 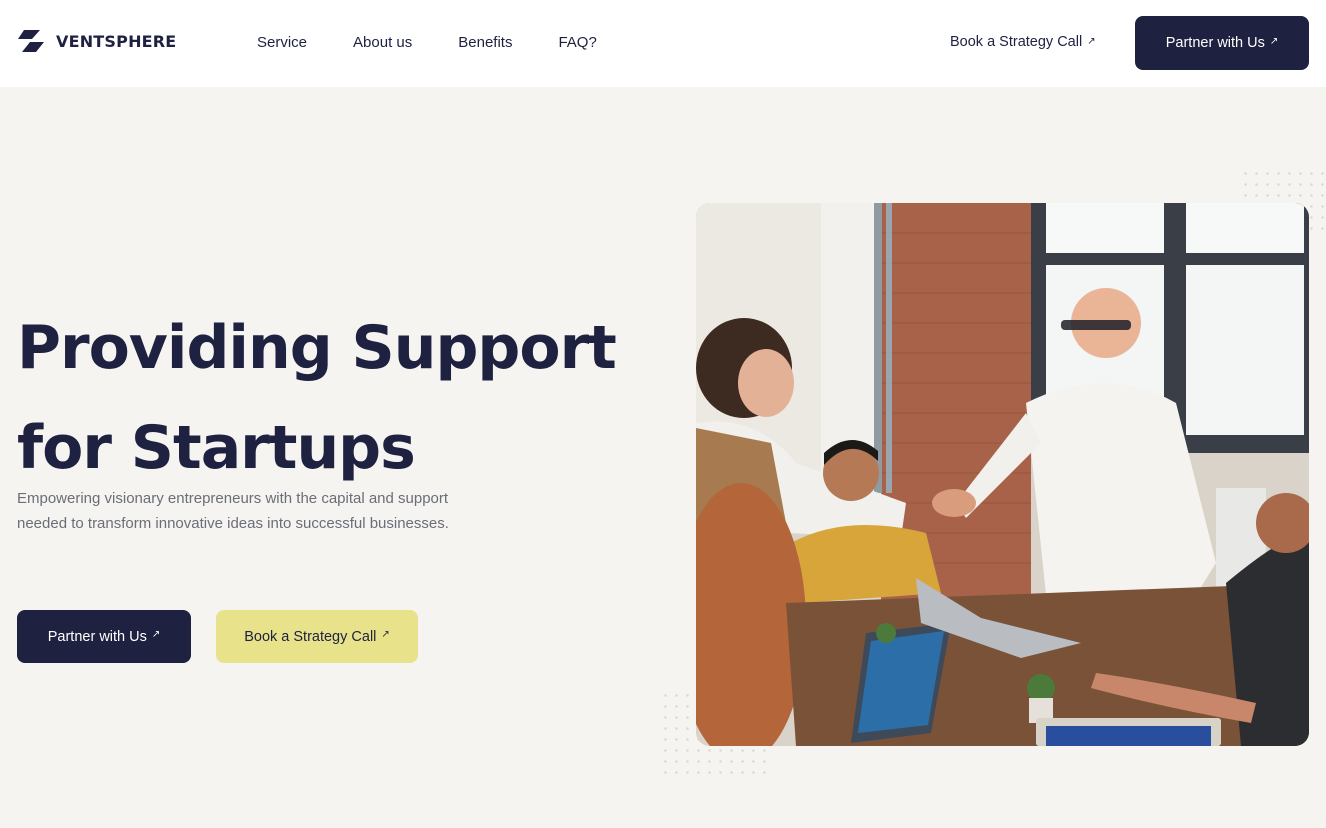 I want to click on brand-logo: VENTSPHERE, so click(x=97, y=41).